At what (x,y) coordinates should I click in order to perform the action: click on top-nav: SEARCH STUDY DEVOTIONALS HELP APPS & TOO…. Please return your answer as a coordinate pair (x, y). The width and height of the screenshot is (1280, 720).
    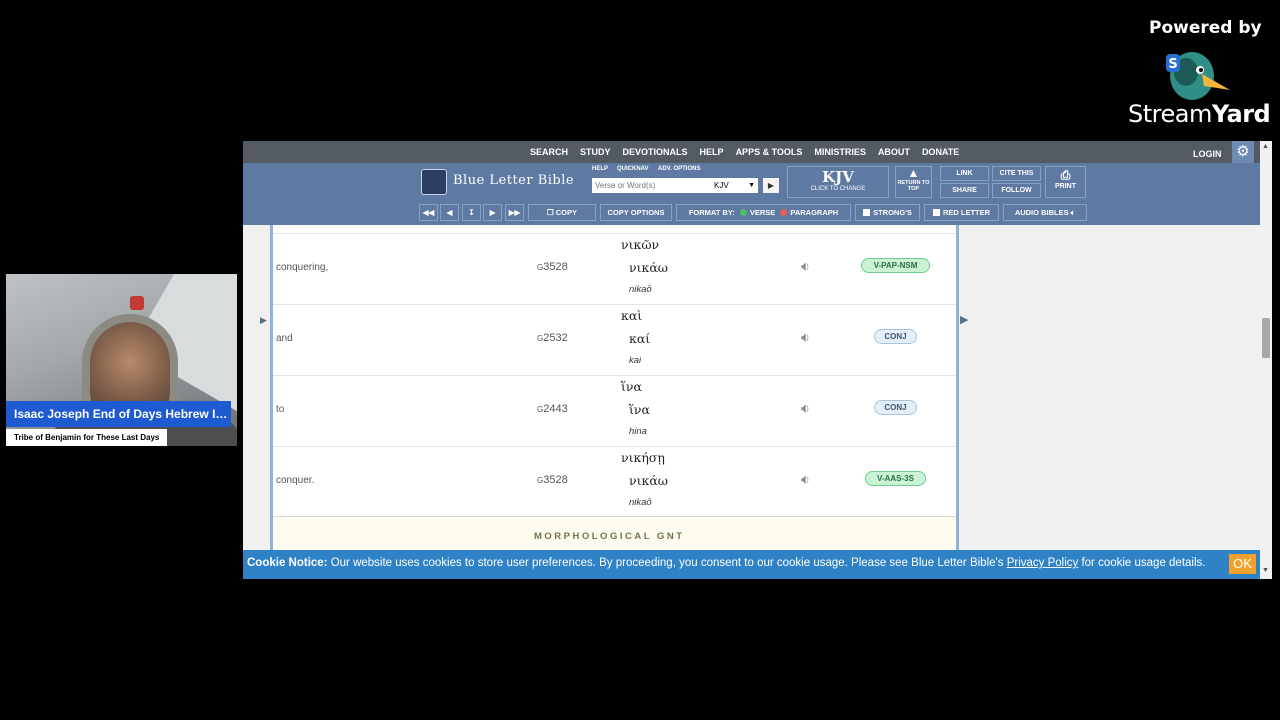
    Looking at the image, I should click on (751, 152).